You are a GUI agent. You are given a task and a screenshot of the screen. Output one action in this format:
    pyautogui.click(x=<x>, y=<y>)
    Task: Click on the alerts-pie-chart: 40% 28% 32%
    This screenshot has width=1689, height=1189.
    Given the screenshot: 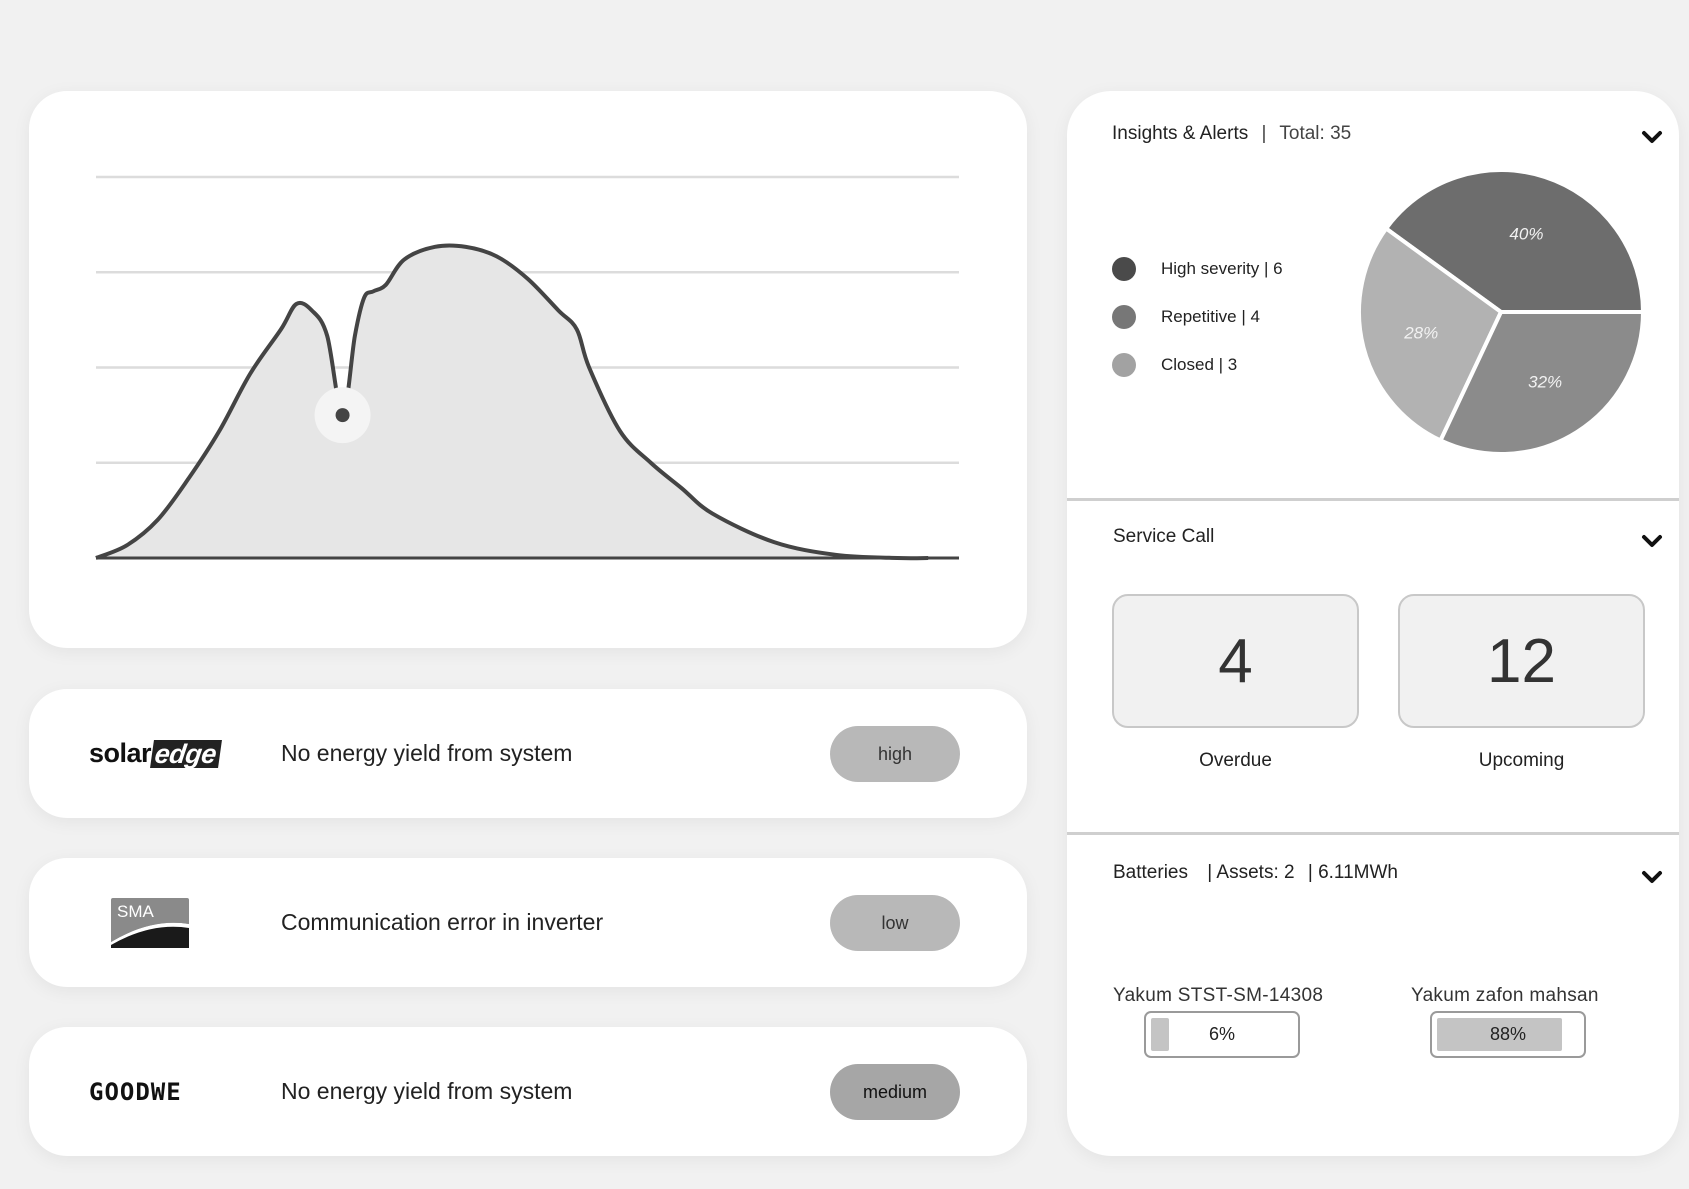 What is the action you would take?
    pyautogui.click(x=1501, y=312)
    